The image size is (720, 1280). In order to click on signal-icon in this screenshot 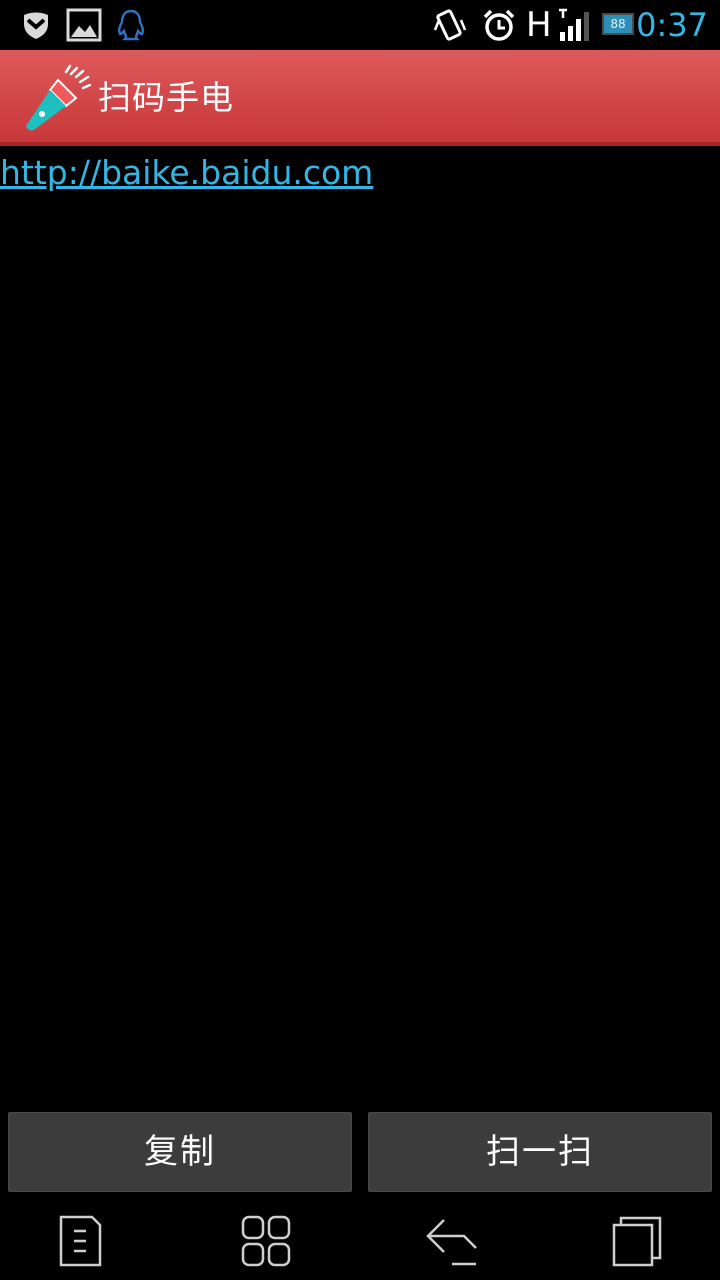, I will do `click(574, 24)`.